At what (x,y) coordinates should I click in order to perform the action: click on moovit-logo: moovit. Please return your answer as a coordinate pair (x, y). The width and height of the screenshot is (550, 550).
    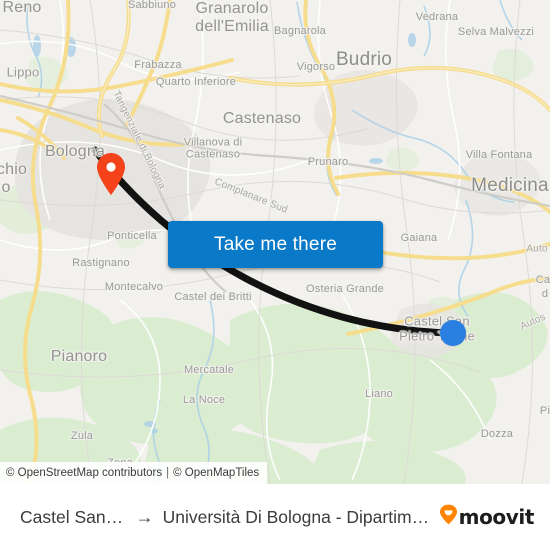
    Looking at the image, I should click on (486, 517).